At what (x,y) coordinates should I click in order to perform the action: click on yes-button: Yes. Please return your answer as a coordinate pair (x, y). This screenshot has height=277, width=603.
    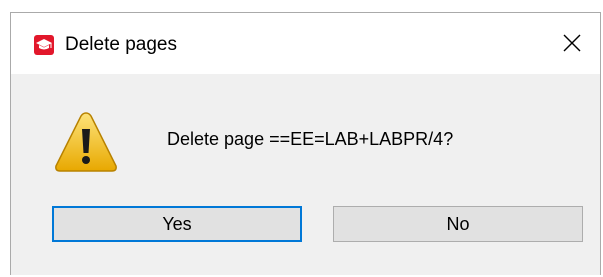
    Looking at the image, I should click on (177, 224).